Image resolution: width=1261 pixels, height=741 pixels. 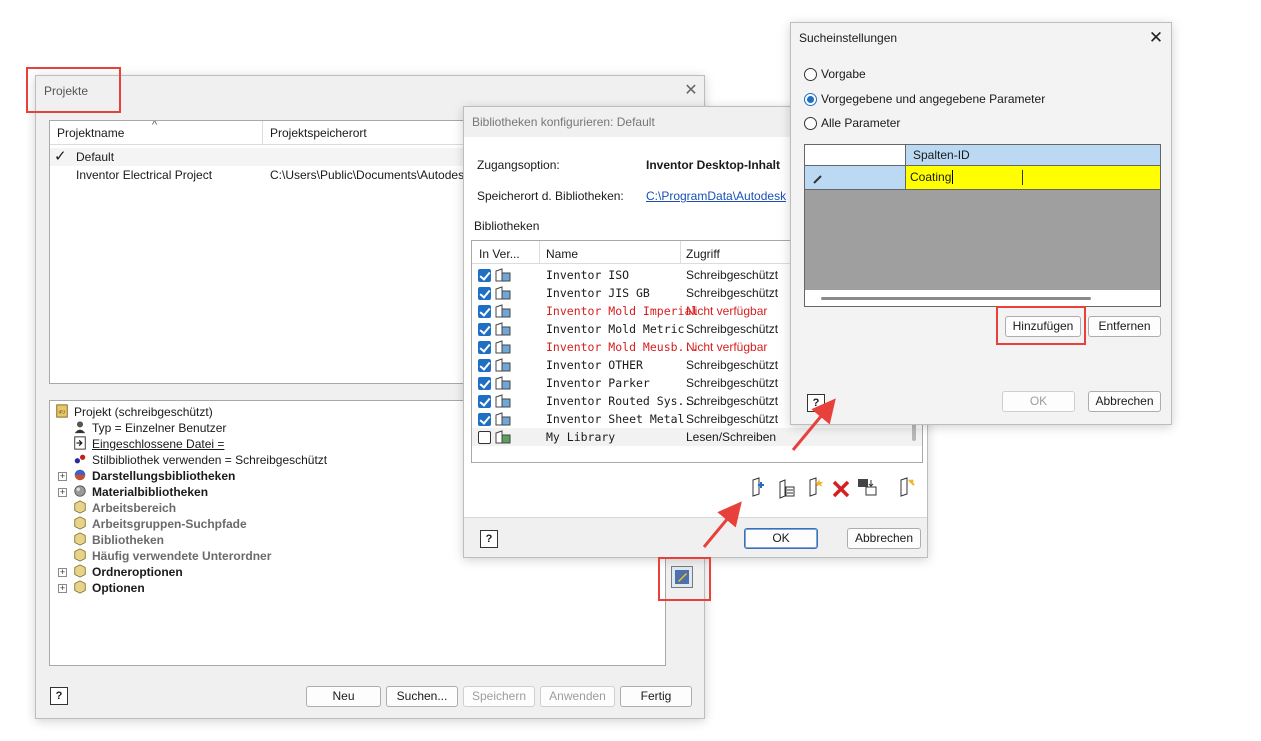 I want to click on annotation-arrows, so click(x=769, y=473).